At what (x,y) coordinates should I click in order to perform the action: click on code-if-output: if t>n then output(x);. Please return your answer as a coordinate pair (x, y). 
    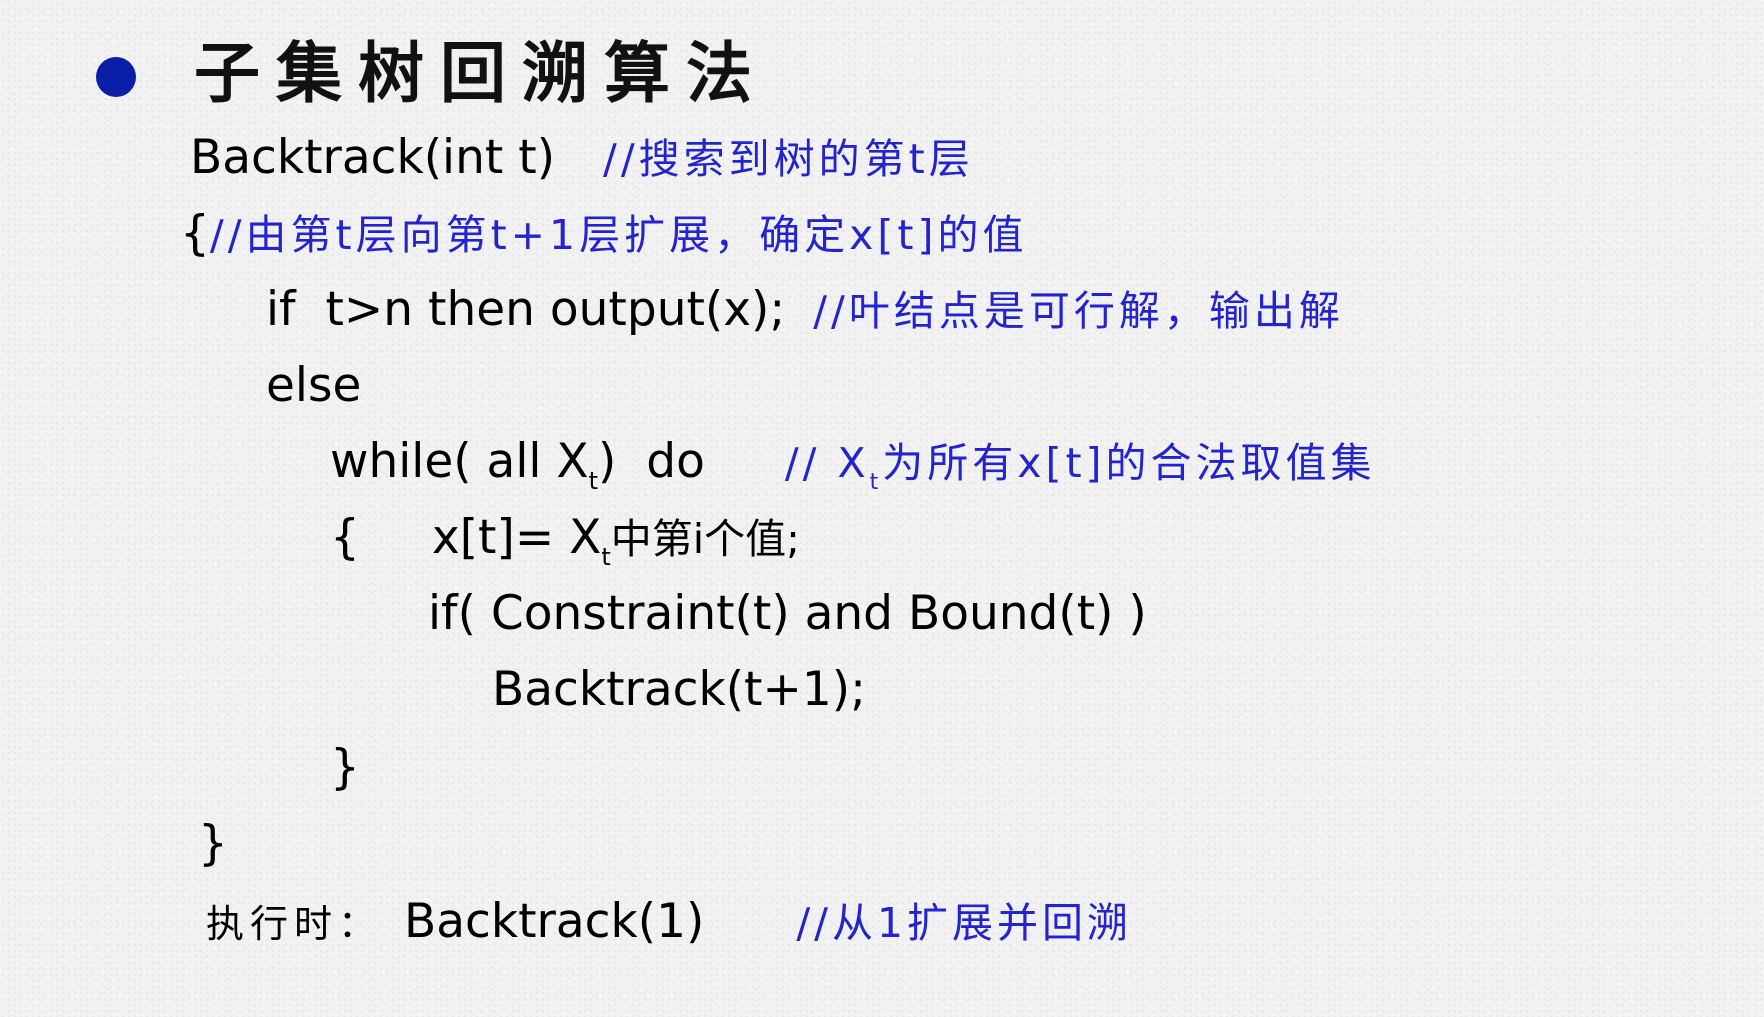
    Looking at the image, I should click on (526, 309).